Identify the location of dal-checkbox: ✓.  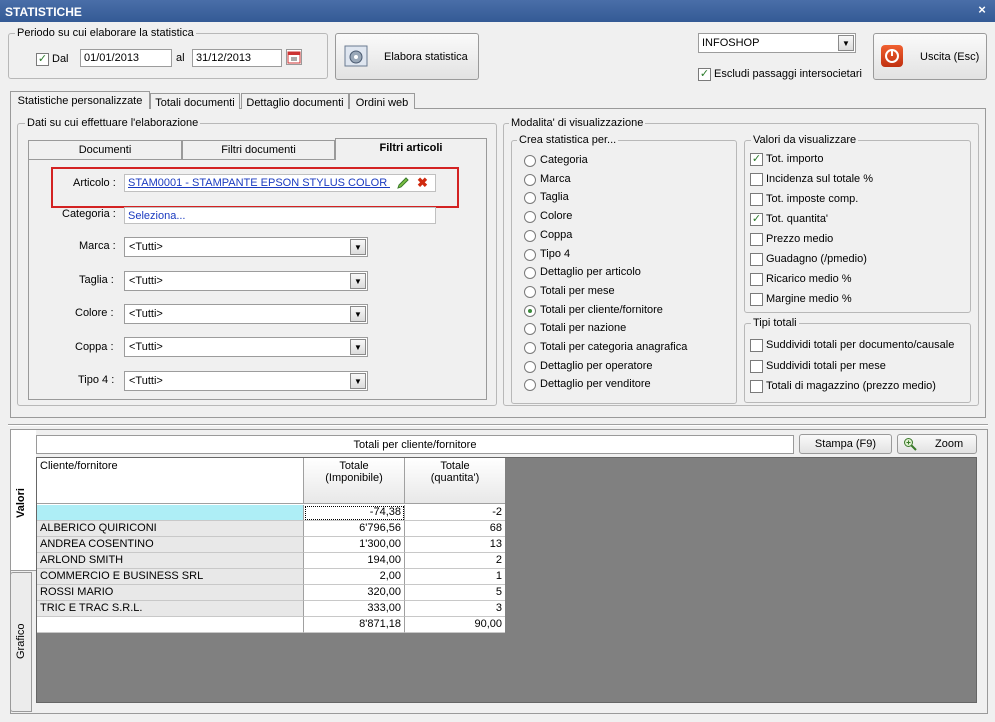
(42, 59).